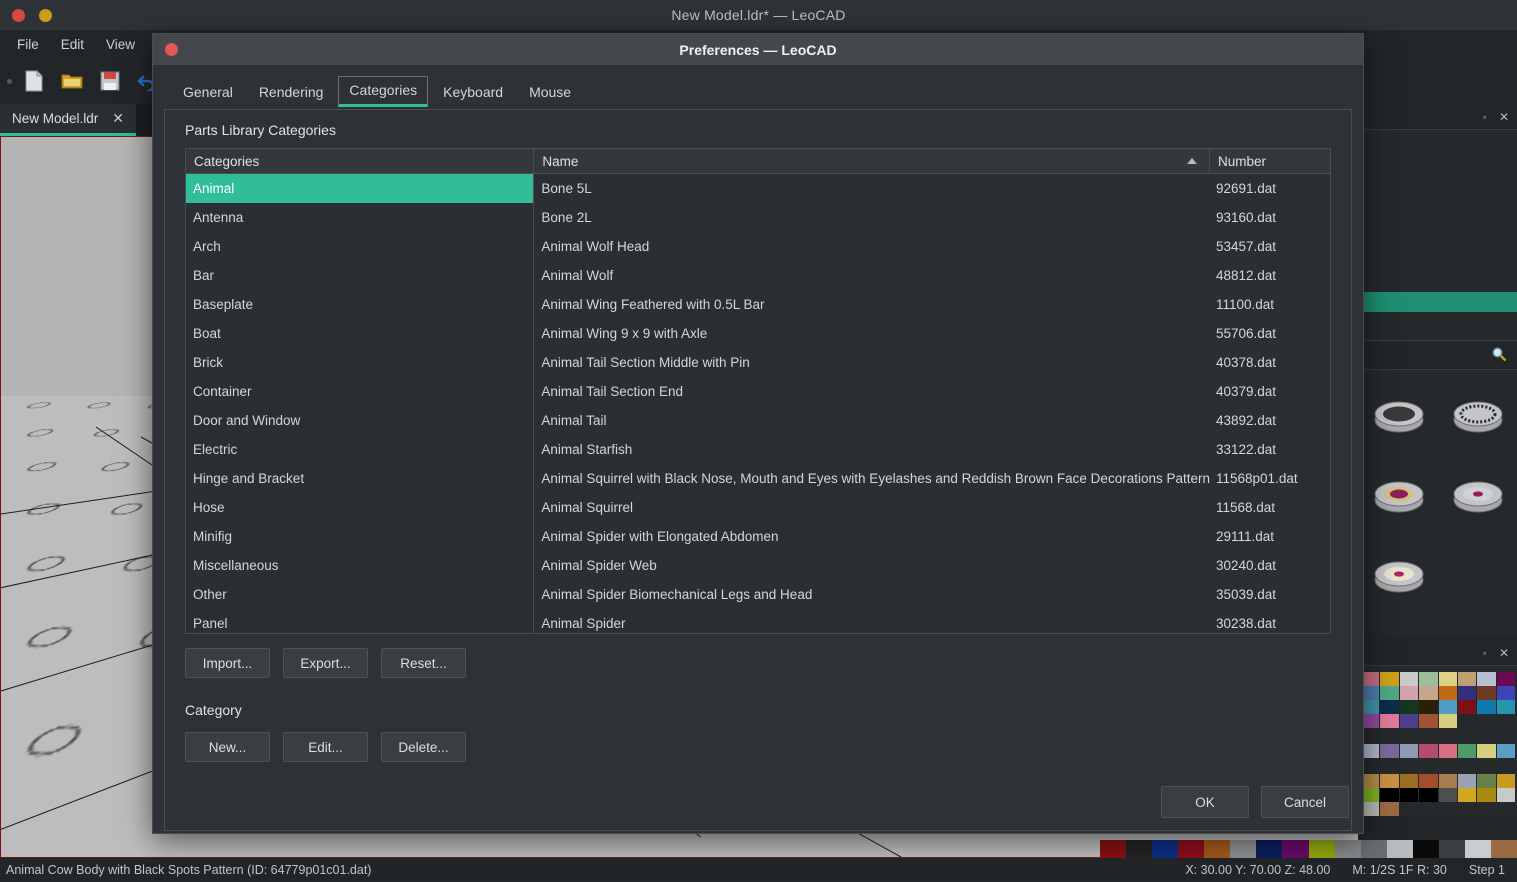 The image size is (1517, 882). I want to click on bottom-color-strip, so click(1308, 850).